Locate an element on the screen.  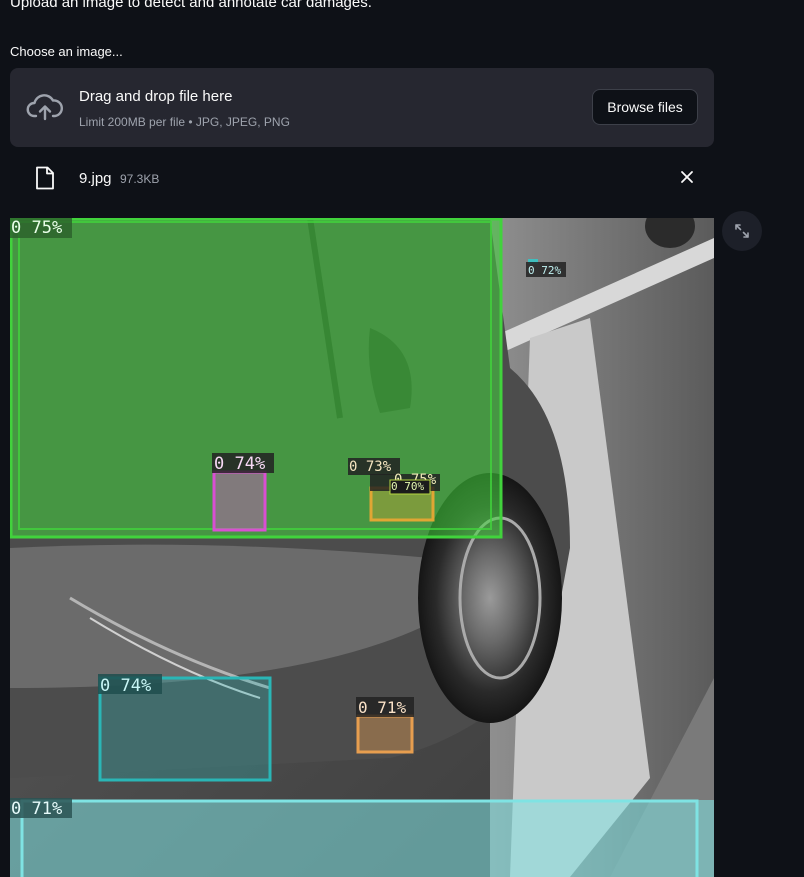
detection-label: 0 72% is located at coordinates (544, 270).